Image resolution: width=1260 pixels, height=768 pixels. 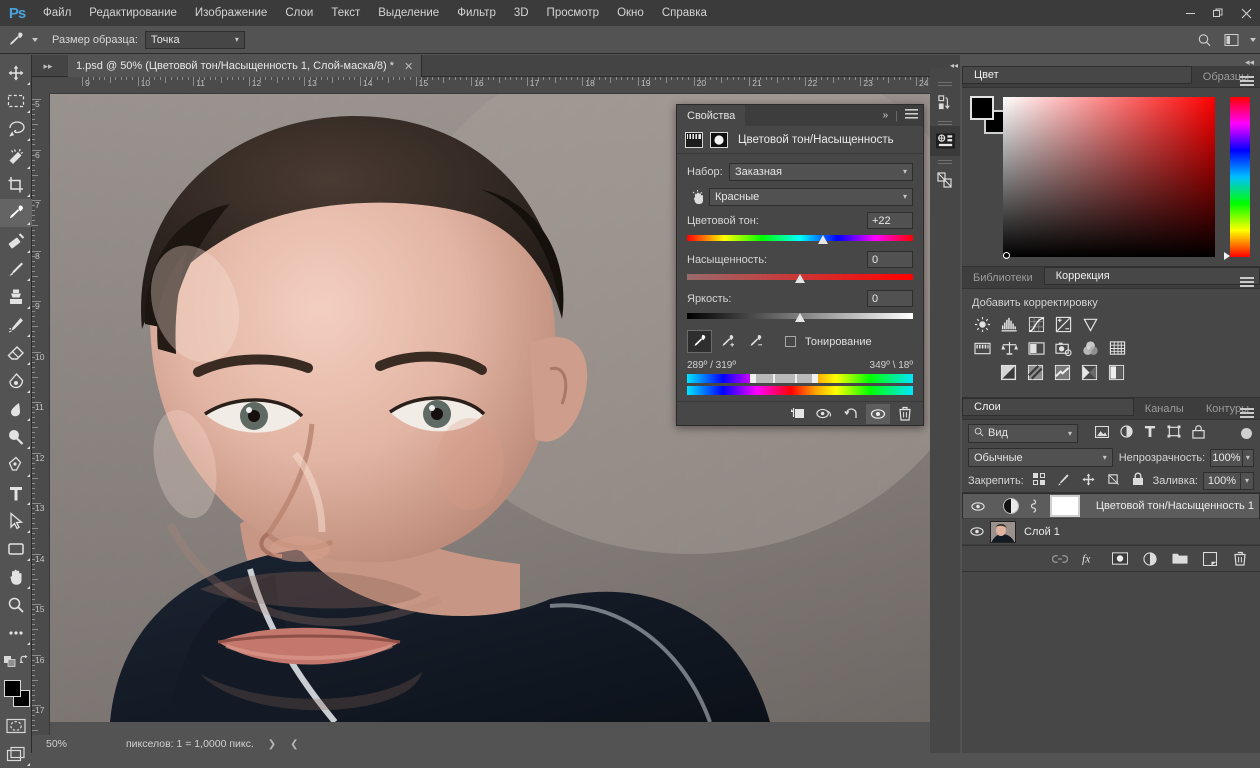 I want to click on menu-text: Текст, so click(x=345, y=13).